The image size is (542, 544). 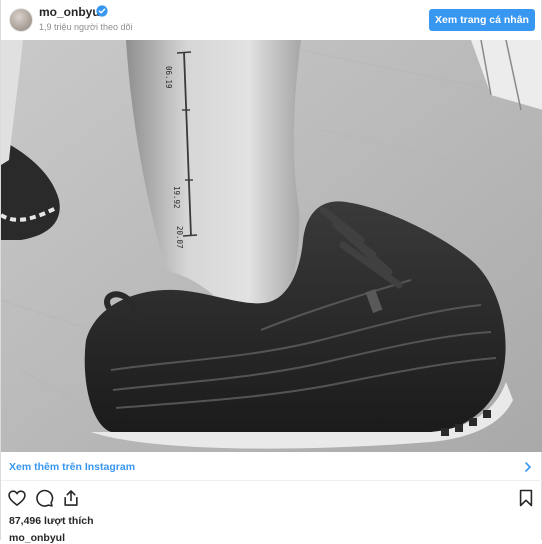 I want to click on action-bar, so click(x=271, y=499).